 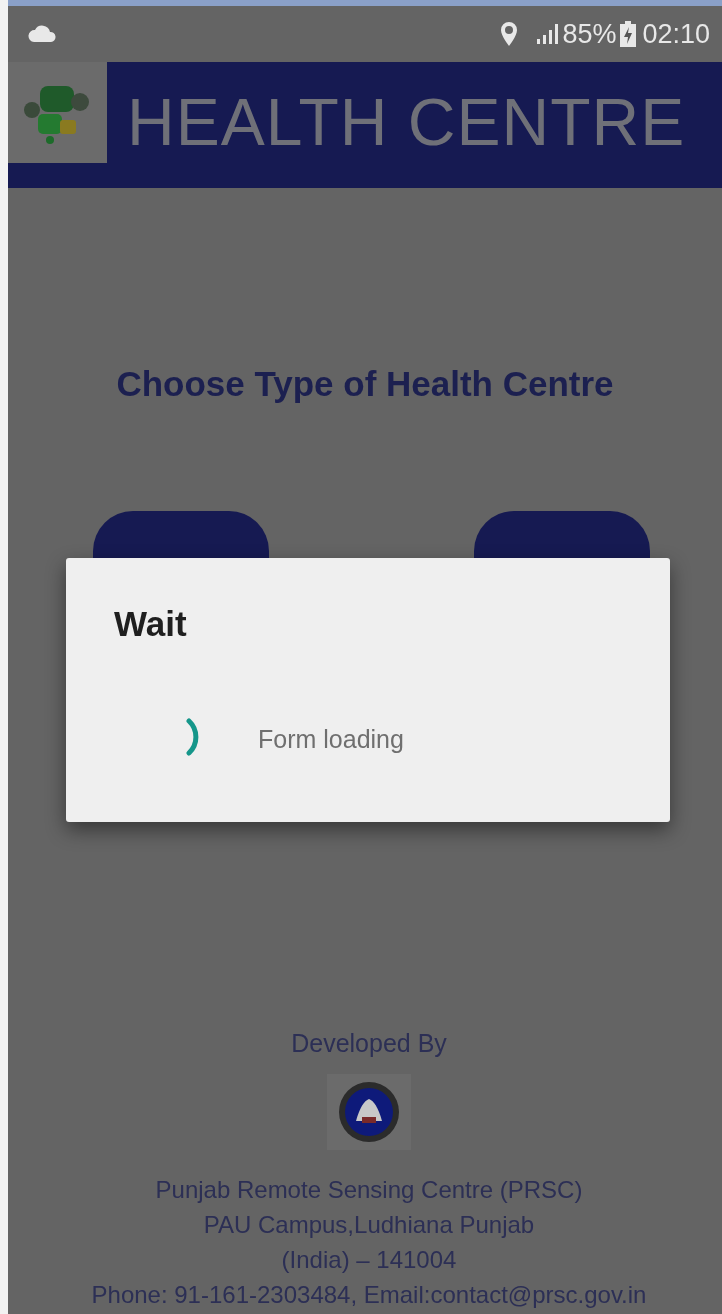 I want to click on footer-text: PAU Campus,Ludhiana Punjab, so click(x=369, y=1225).